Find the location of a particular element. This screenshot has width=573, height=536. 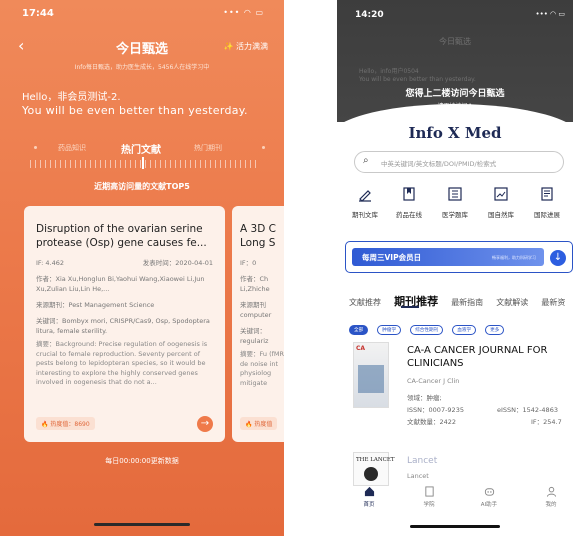

bottom-nav: 首页 学院 AI助手 我的 is located at coordinates (455, 501).